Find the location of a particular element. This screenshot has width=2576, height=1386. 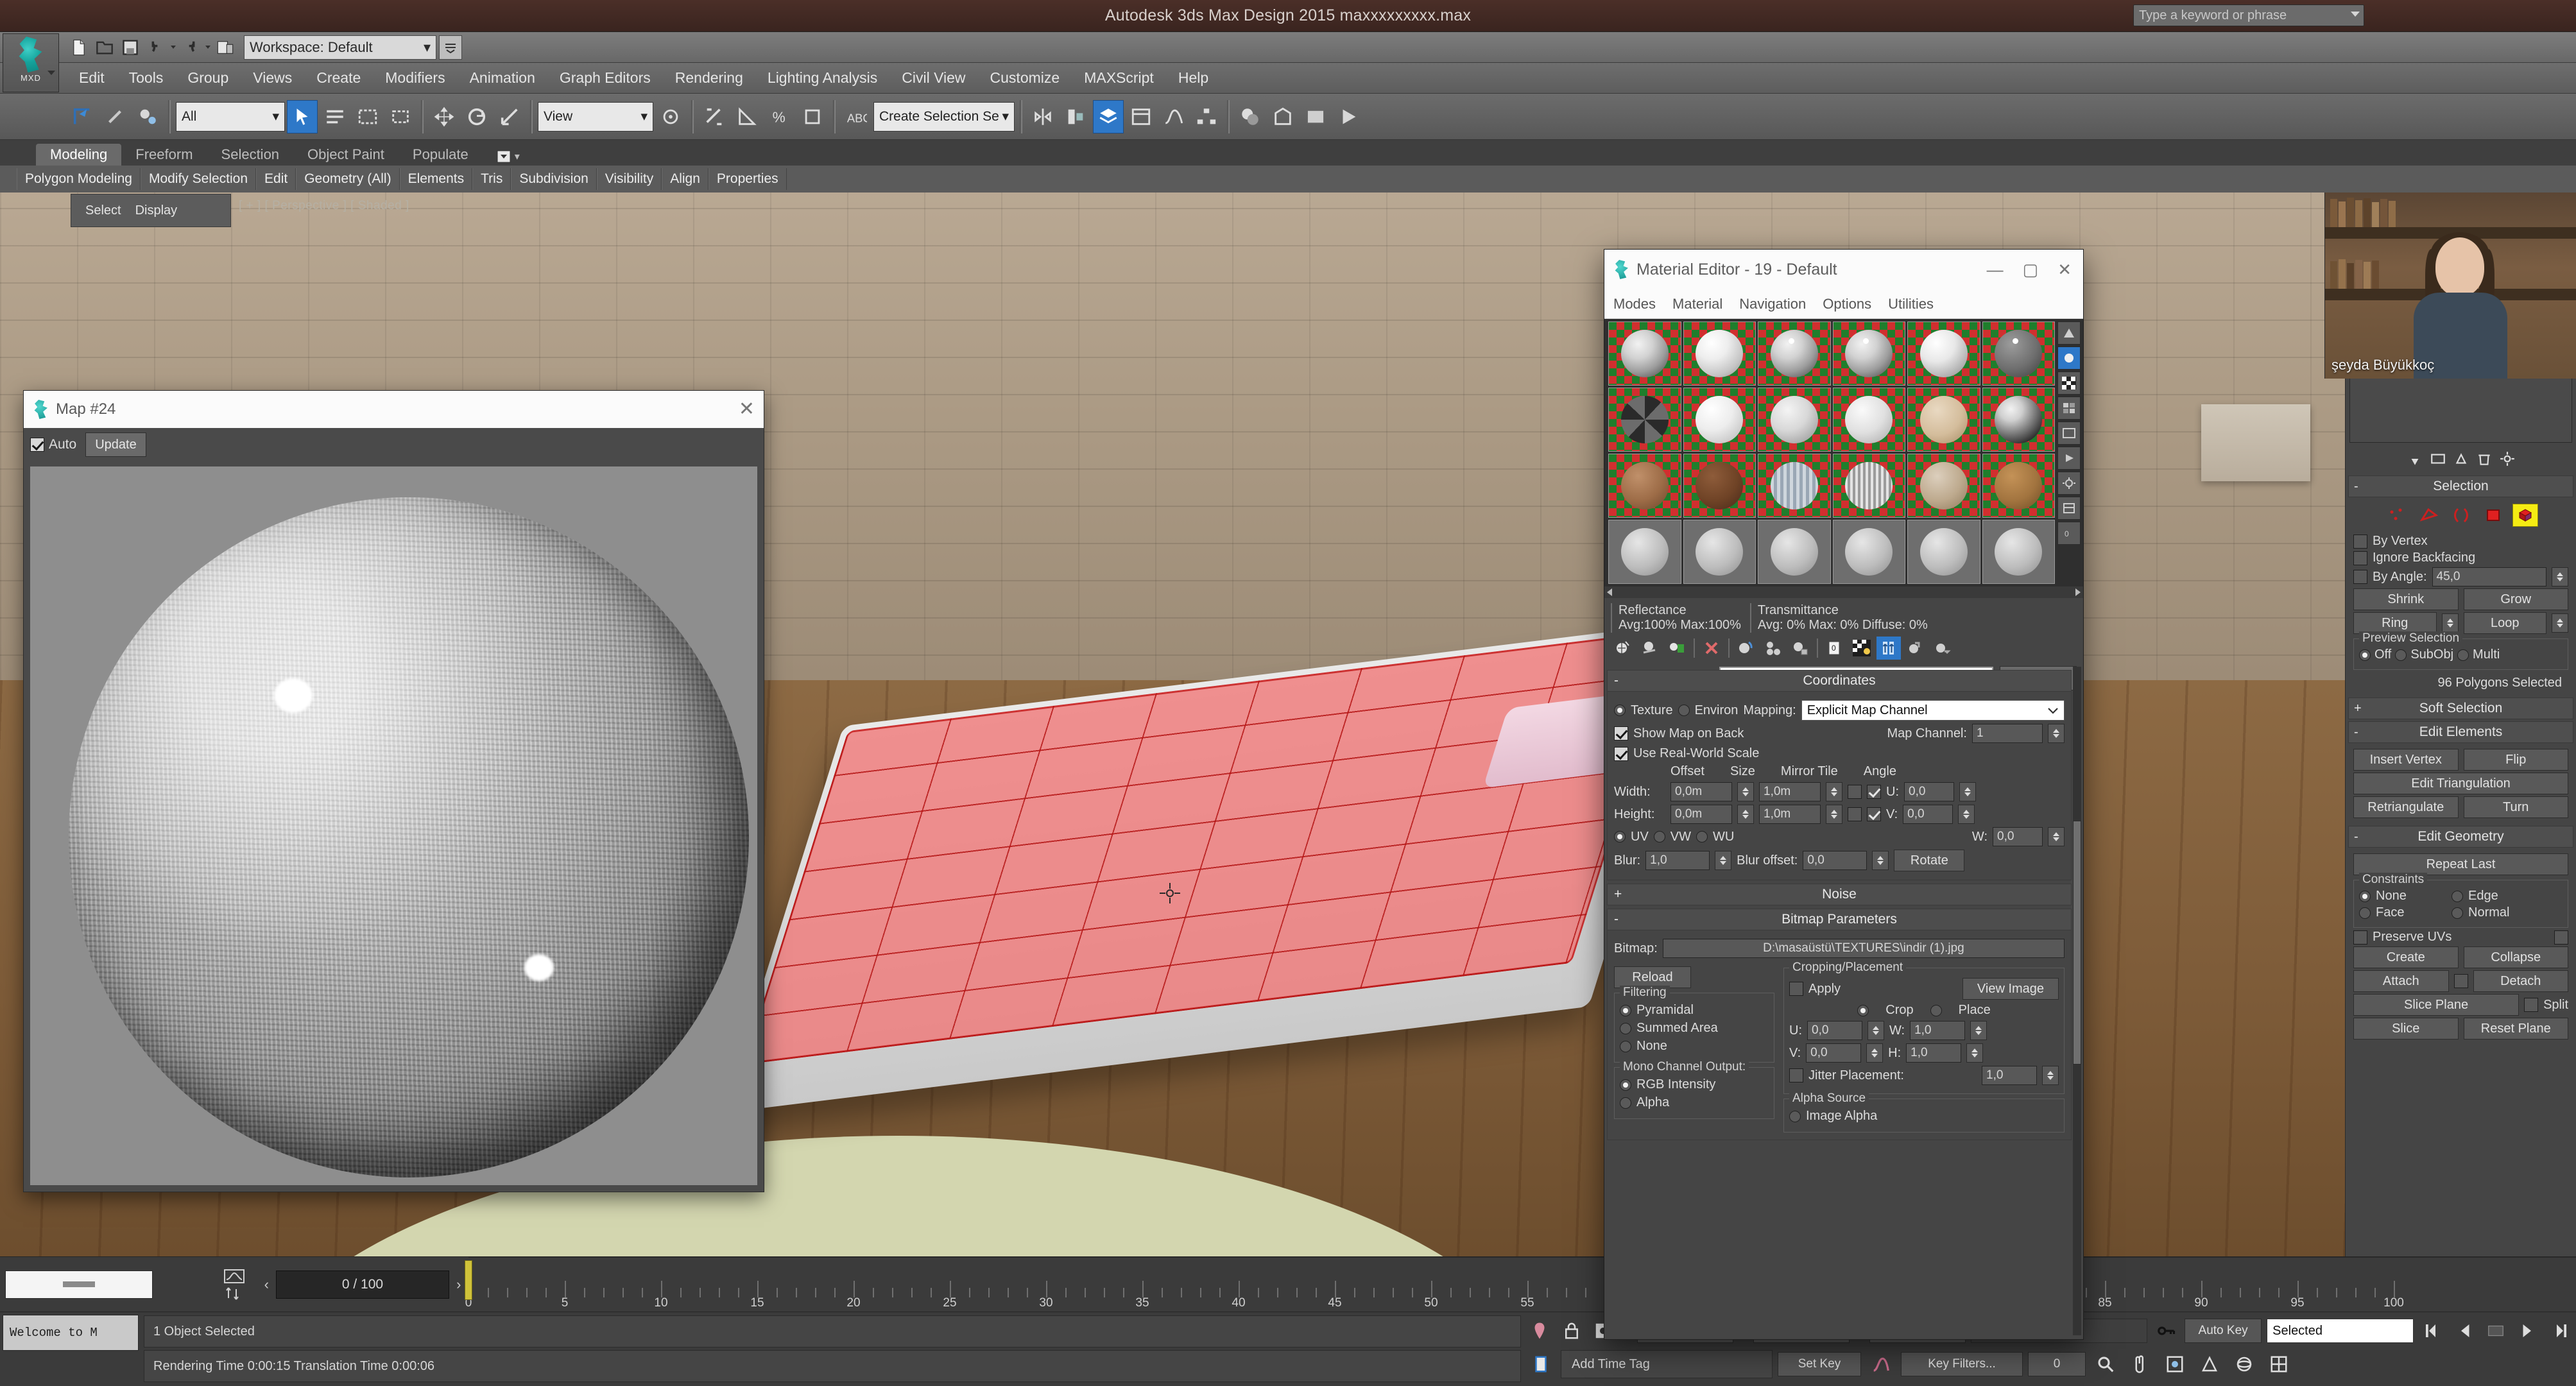

crop-h-field: 1,0 is located at coordinates (1934, 1053).